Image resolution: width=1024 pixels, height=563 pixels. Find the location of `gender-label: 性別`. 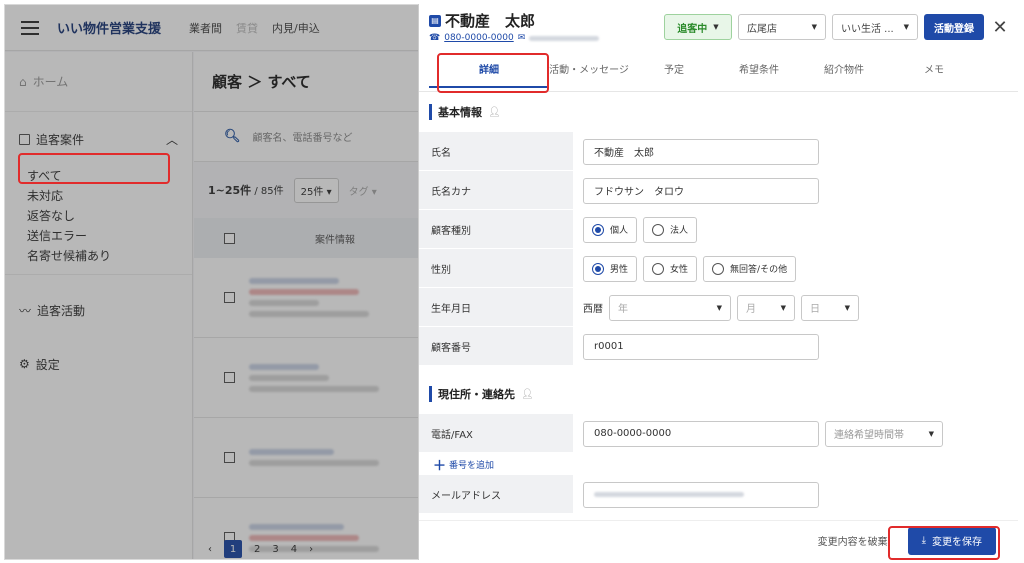

gender-label: 性別 is located at coordinates (496, 268).